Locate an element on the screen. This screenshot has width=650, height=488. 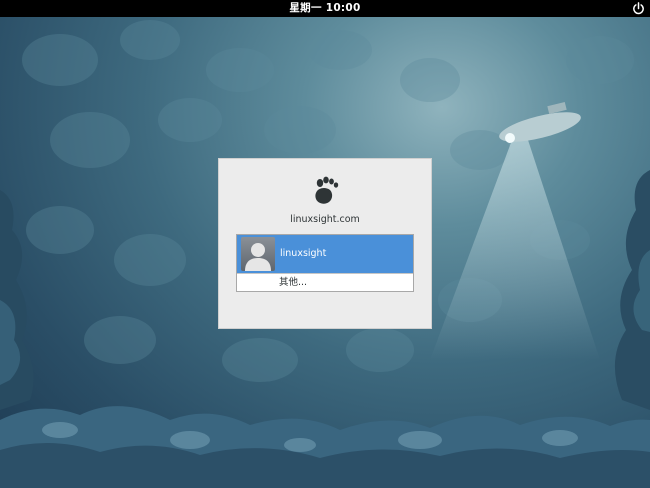
clock: 星期一 10:00 is located at coordinates (325, 8).